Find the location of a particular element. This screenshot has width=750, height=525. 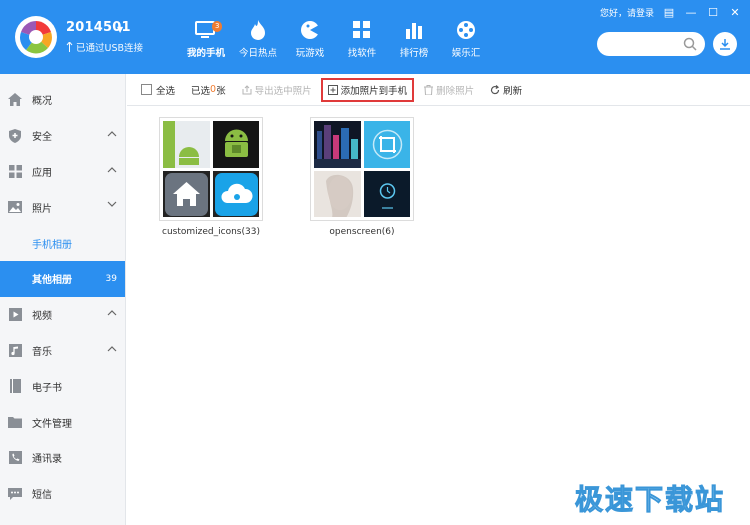

nav-label: 娱乐汇 is located at coordinates (466, 53).